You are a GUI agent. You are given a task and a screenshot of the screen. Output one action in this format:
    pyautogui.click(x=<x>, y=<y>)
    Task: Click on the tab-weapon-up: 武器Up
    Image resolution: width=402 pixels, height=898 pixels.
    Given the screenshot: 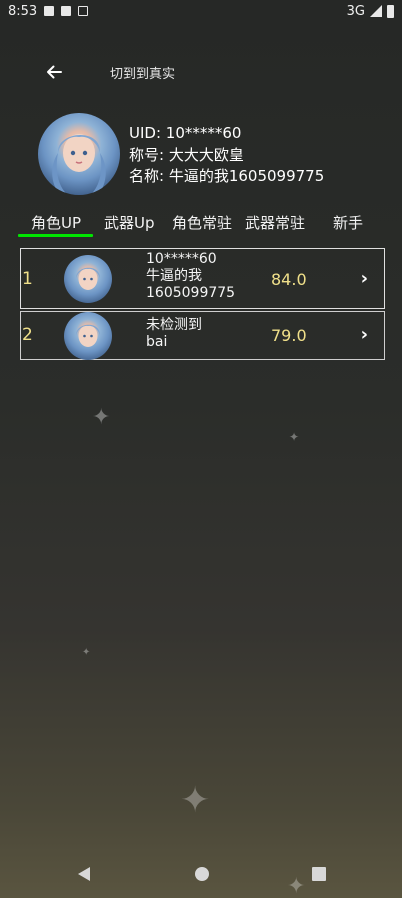 What is the action you would take?
    pyautogui.click(x=129, y=222)
    